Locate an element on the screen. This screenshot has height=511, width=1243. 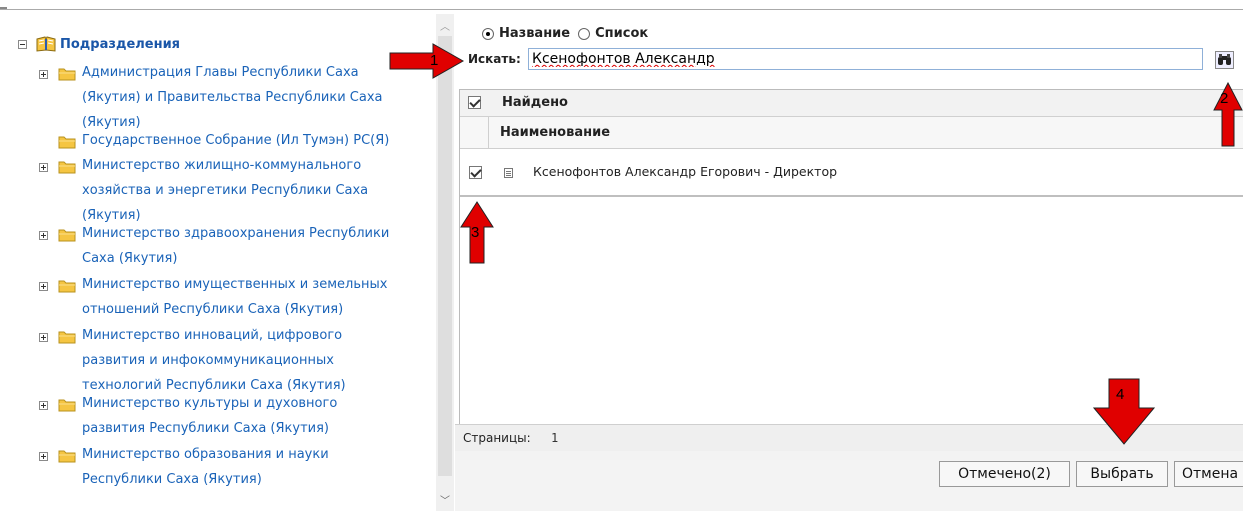
top-divider is located at coordinates (621, 9).